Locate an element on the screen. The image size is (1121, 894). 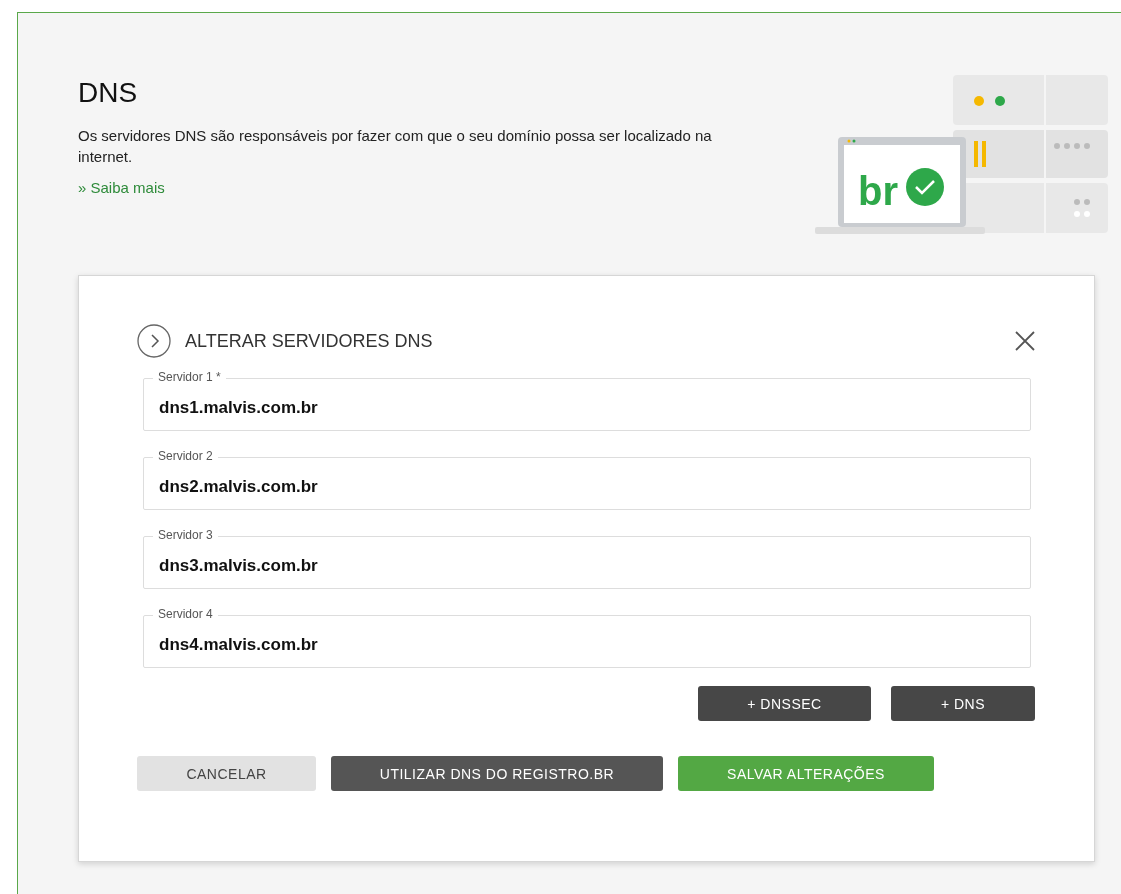
close-icon is located at coordinates (1025, 341).